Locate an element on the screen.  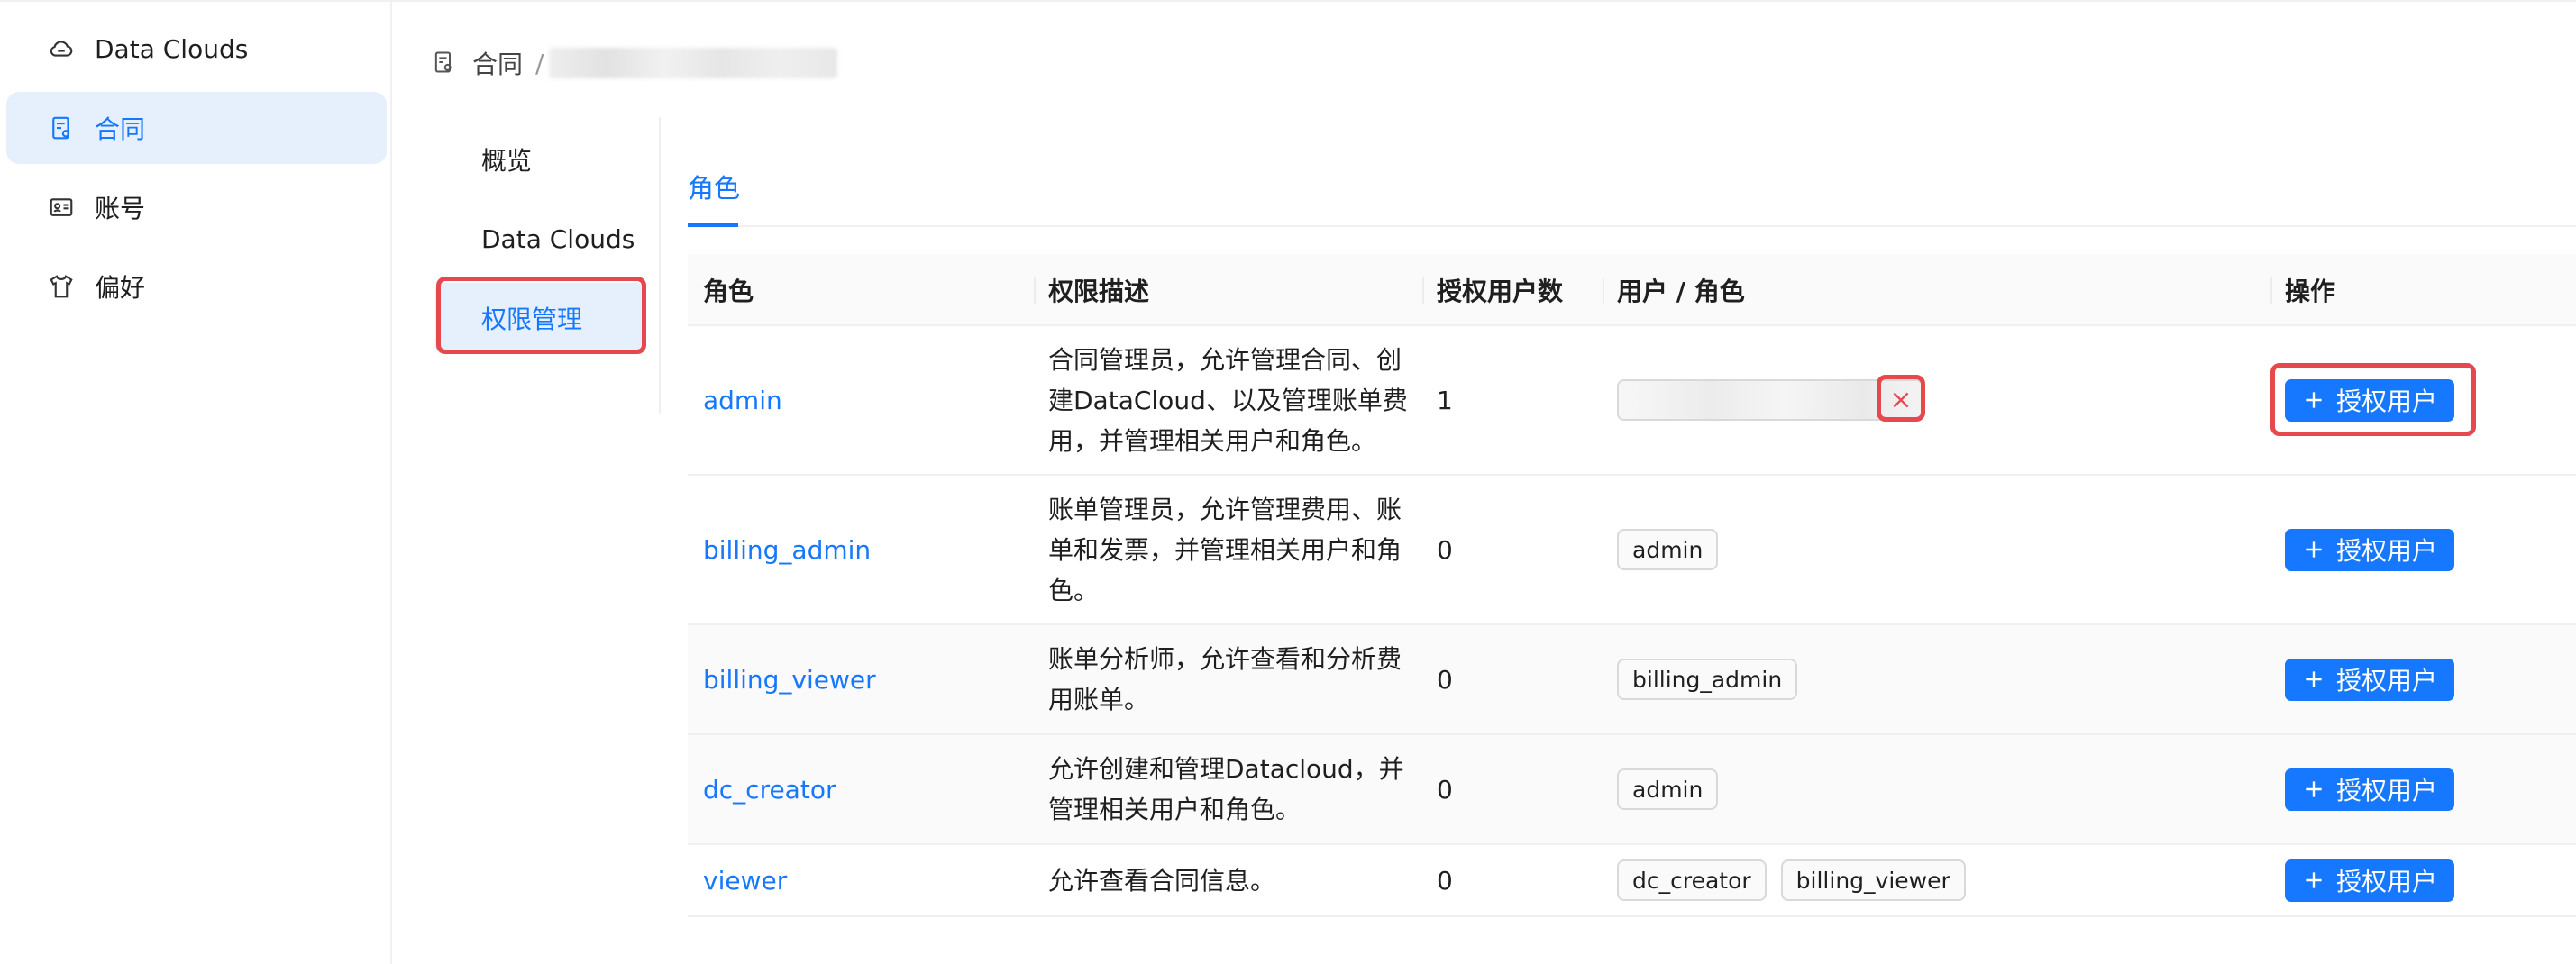
submenu-item-data-clouds: Data Clouds is located at coordinates (539, 239).